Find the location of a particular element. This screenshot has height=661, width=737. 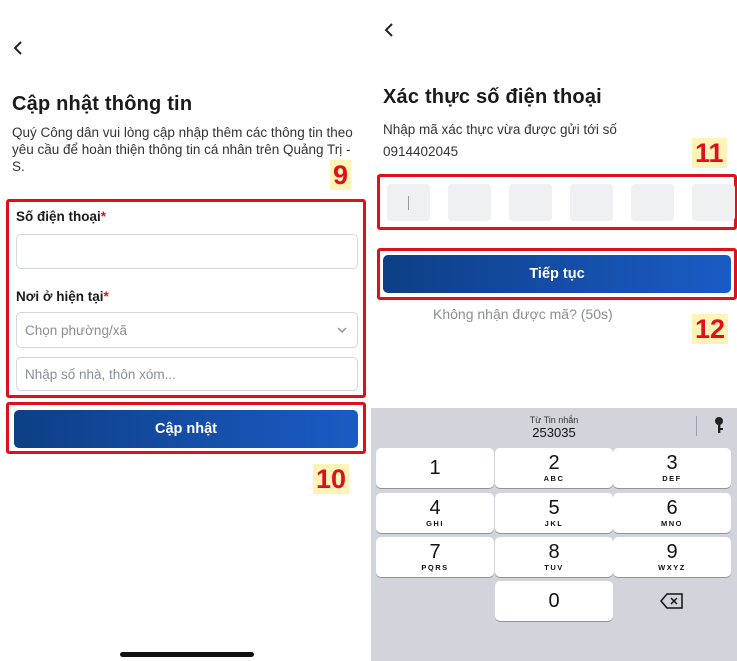

suggestion-code: 253035 is located at coordinates (554, 432).